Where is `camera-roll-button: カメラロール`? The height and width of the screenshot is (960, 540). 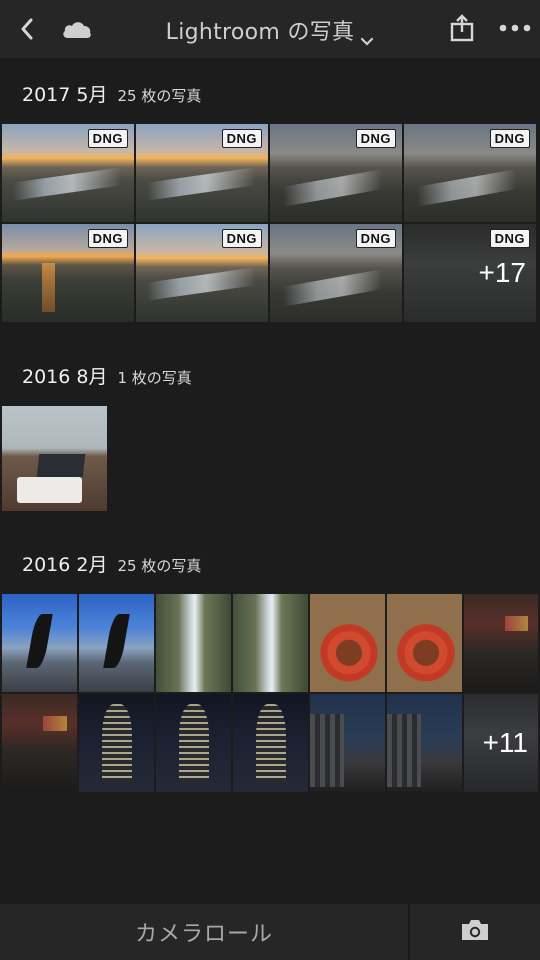 camera-roll-button: カメラロール is located at coordinates (204, 932).